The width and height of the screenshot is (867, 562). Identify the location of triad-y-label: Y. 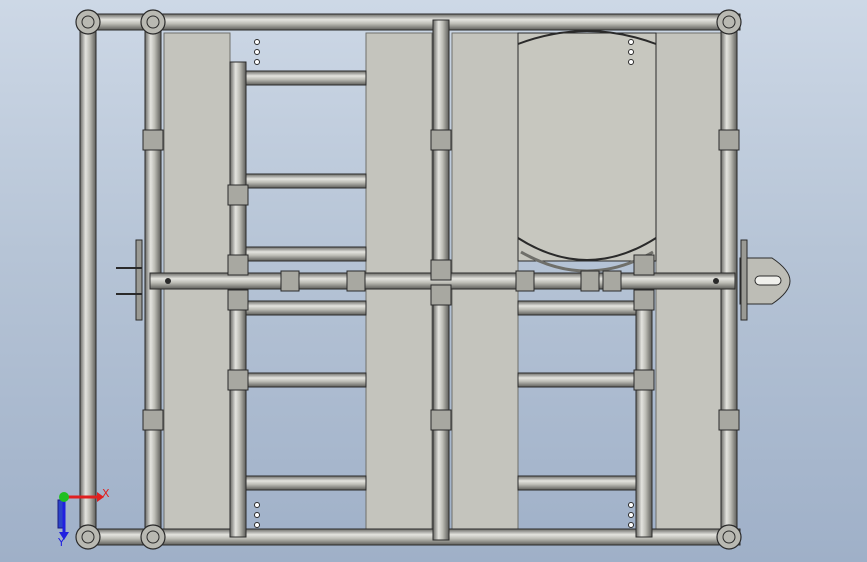
(61, 542).